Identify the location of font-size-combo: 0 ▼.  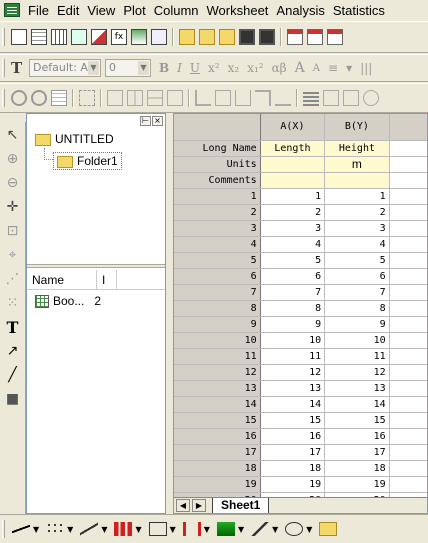
(128, 68).